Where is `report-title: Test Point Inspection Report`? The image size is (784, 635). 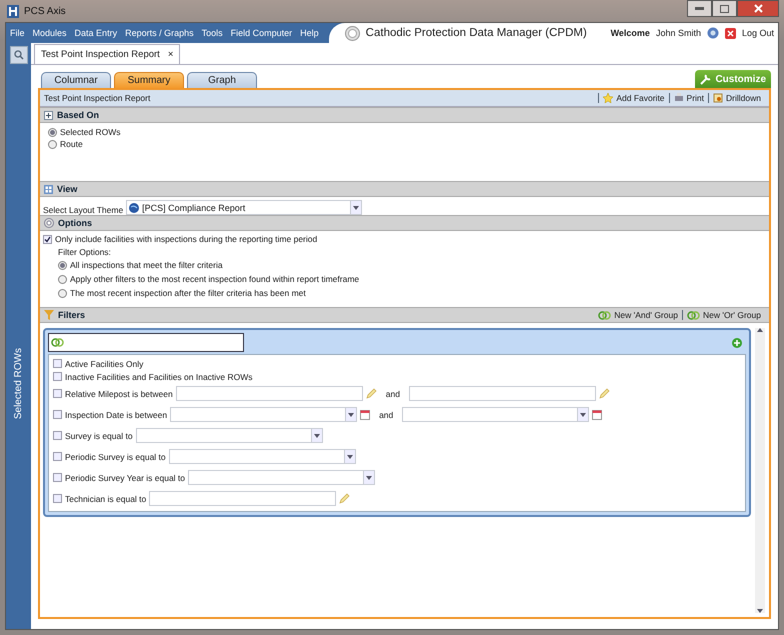
report-title: Test Point Inspection Report is located at coordinates (97, 98).